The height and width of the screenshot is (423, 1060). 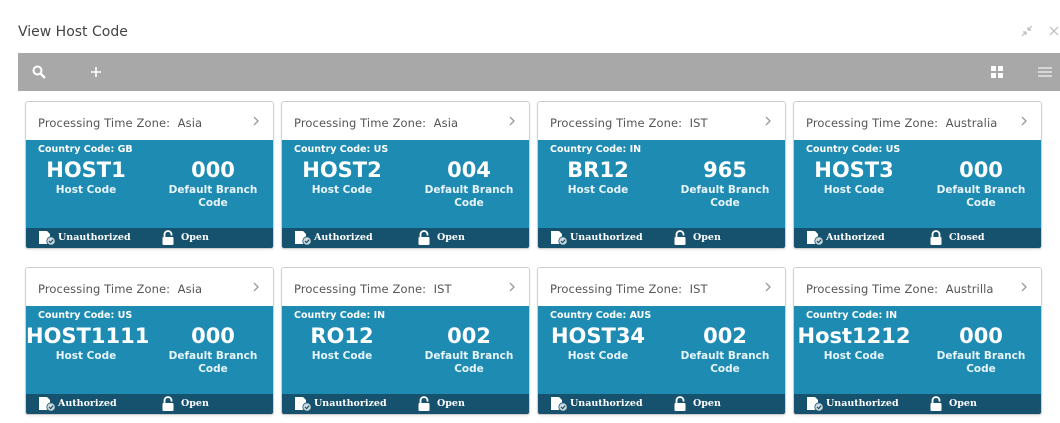 I want to click on minimize-icon, so click(x=1027, y=32).